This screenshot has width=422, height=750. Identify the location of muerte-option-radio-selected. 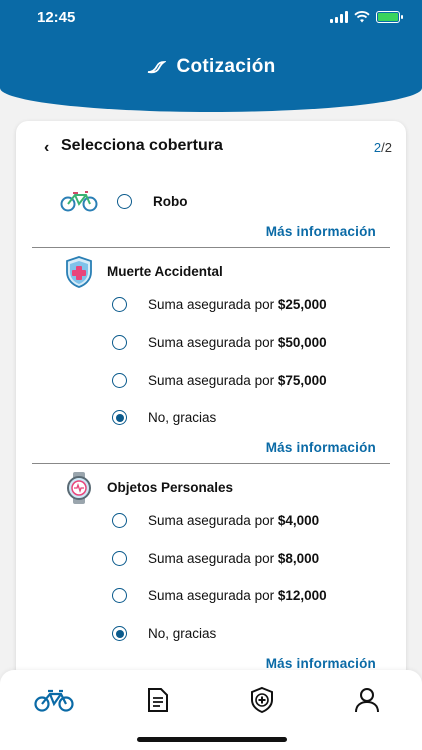
(119, 417).